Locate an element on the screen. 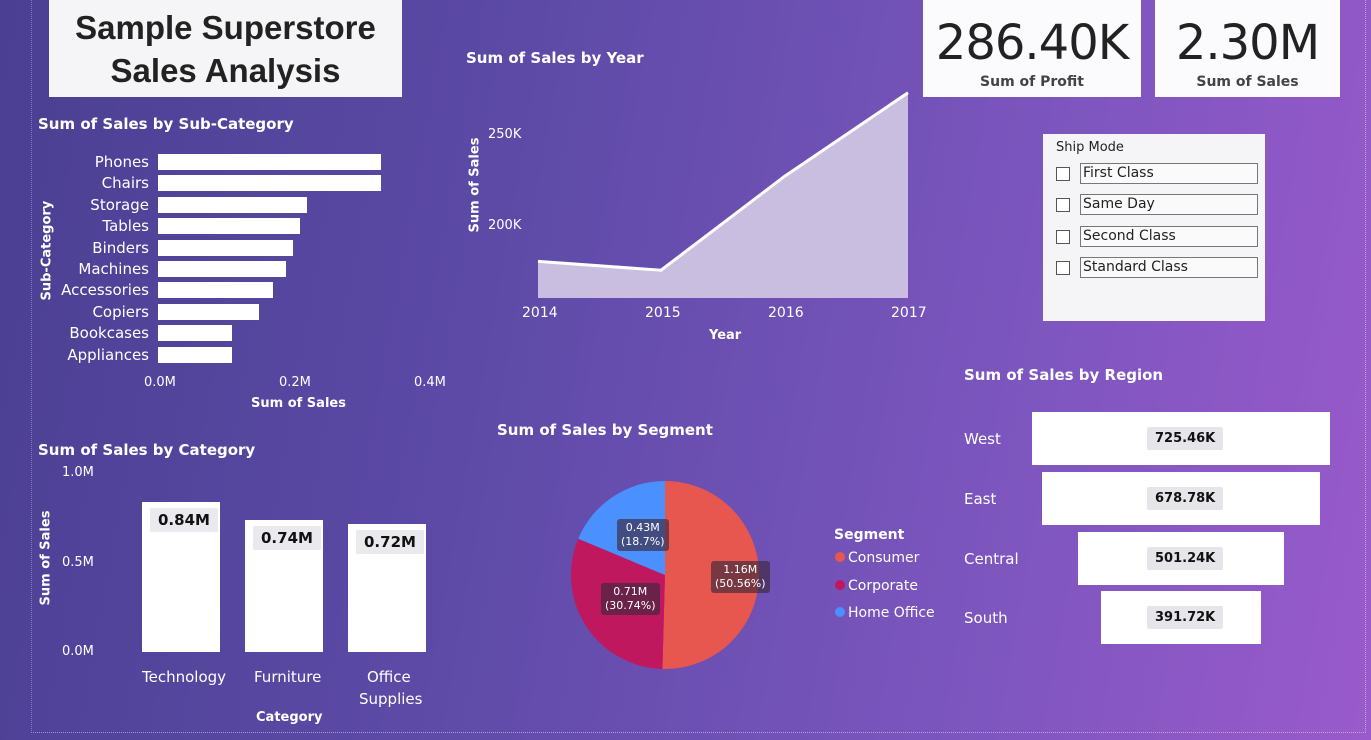 The width and height of the screenshot is (1371, 740). subcategory-label: Storage is located at coordinates (119, 204).